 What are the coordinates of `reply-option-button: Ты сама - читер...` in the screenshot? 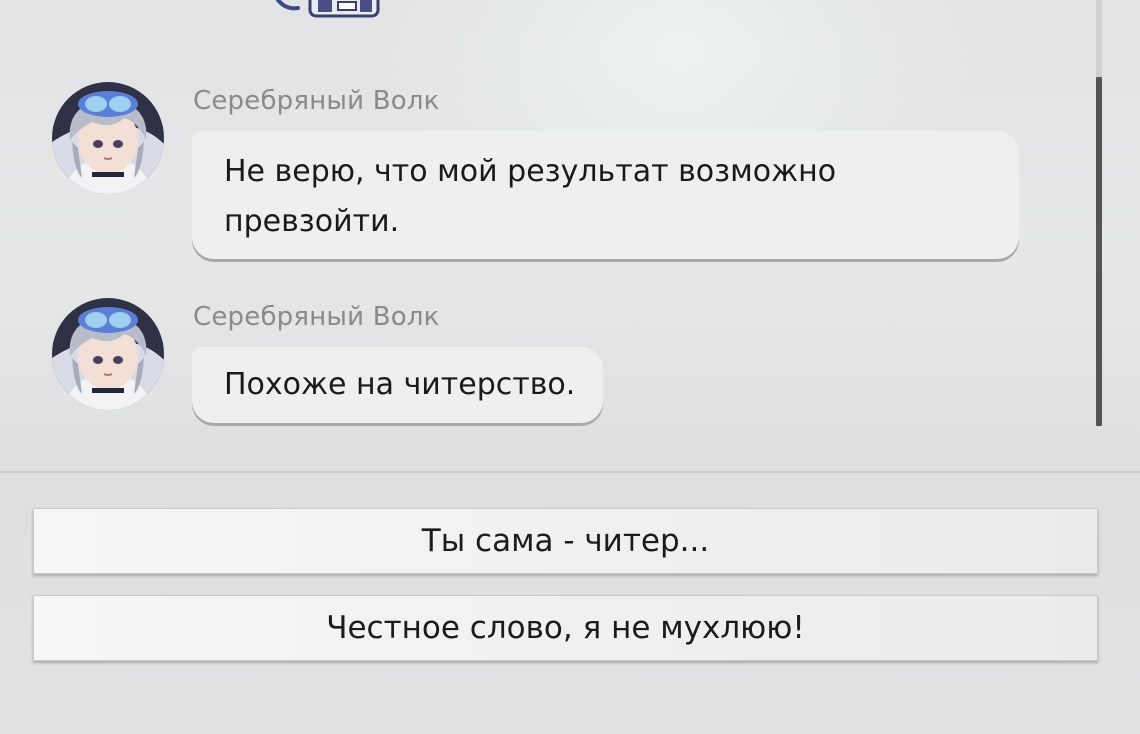 It's located at (565, 541).